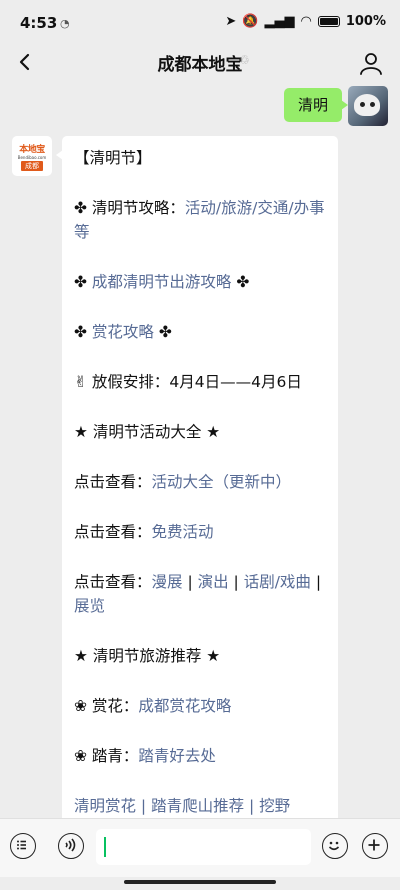 This screenshot has width=400, height=890. What do you see at coordinates (177, 756) in the screenshot?
I see `outing-spots-link: 踏青好去处` at bounding box center [177, 756].